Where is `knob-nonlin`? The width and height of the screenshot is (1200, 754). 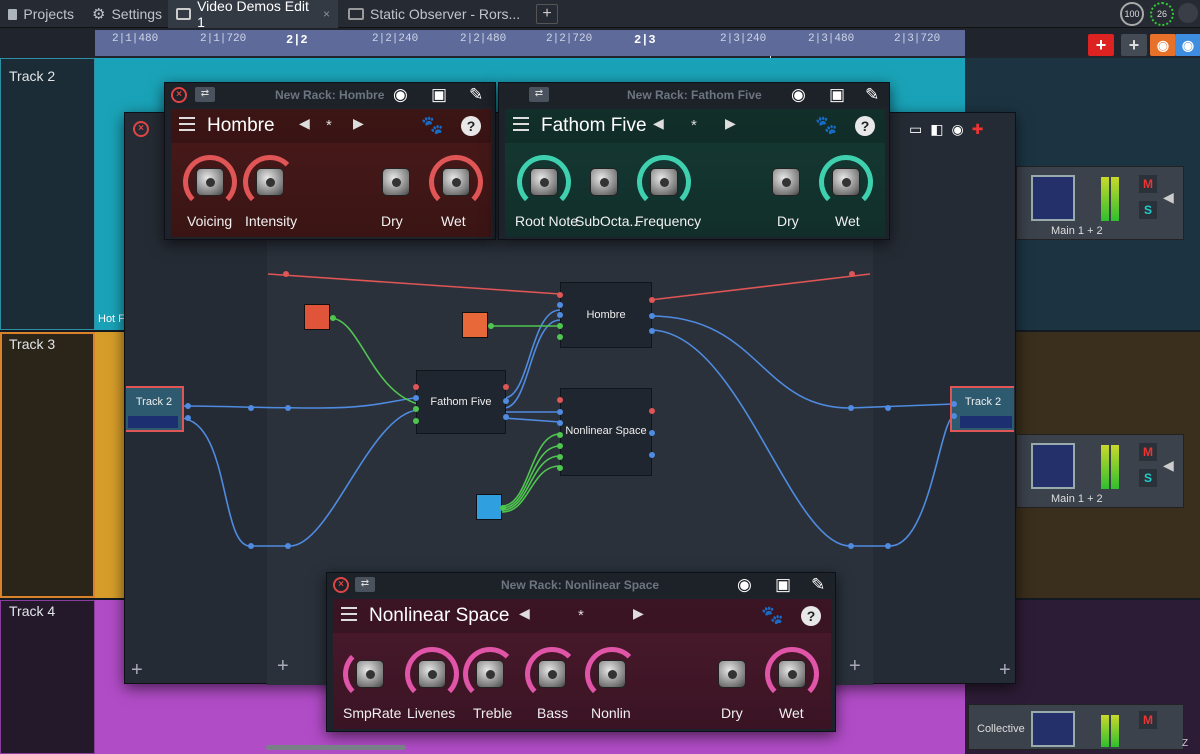
knob-nonlin is located at coordinates (612, 674).